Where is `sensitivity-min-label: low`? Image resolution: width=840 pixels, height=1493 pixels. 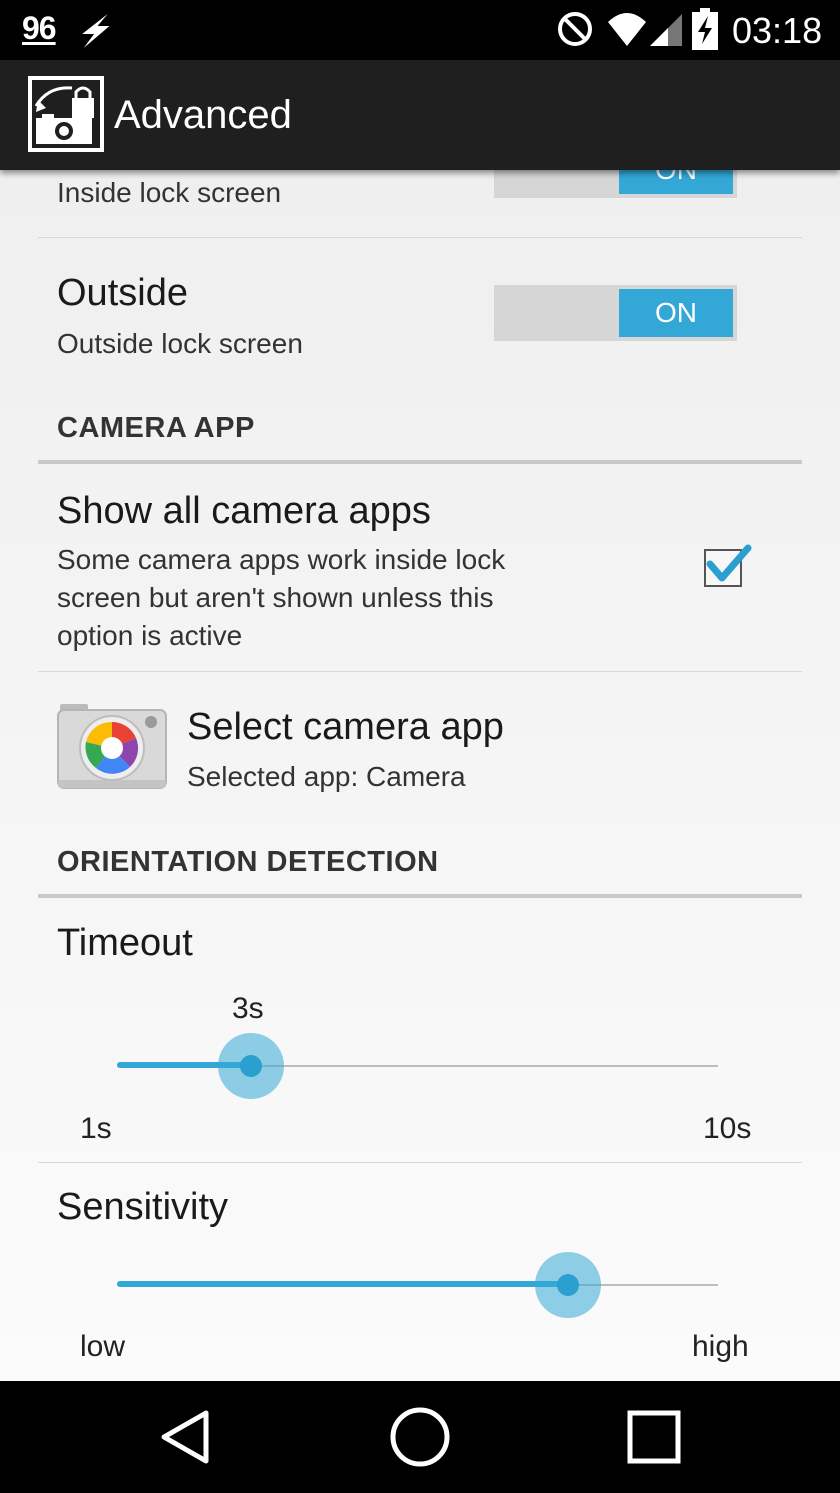
sensitivity-min-label: low is located at coordinates (103, 1346).